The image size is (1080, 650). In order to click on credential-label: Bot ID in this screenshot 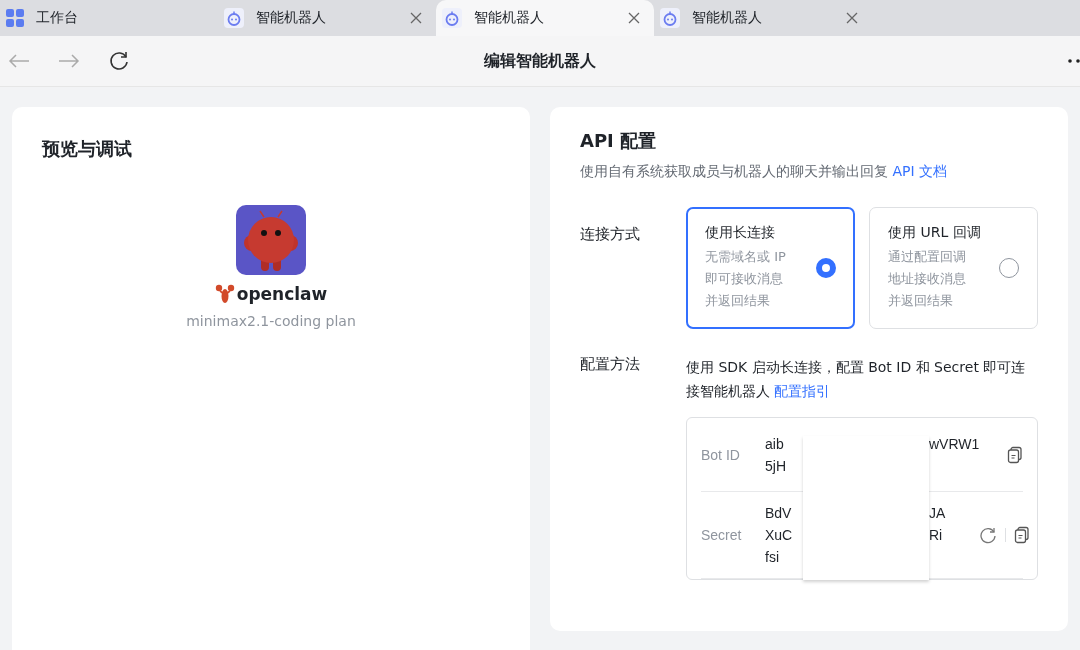, I will do `click(721, 454)`.